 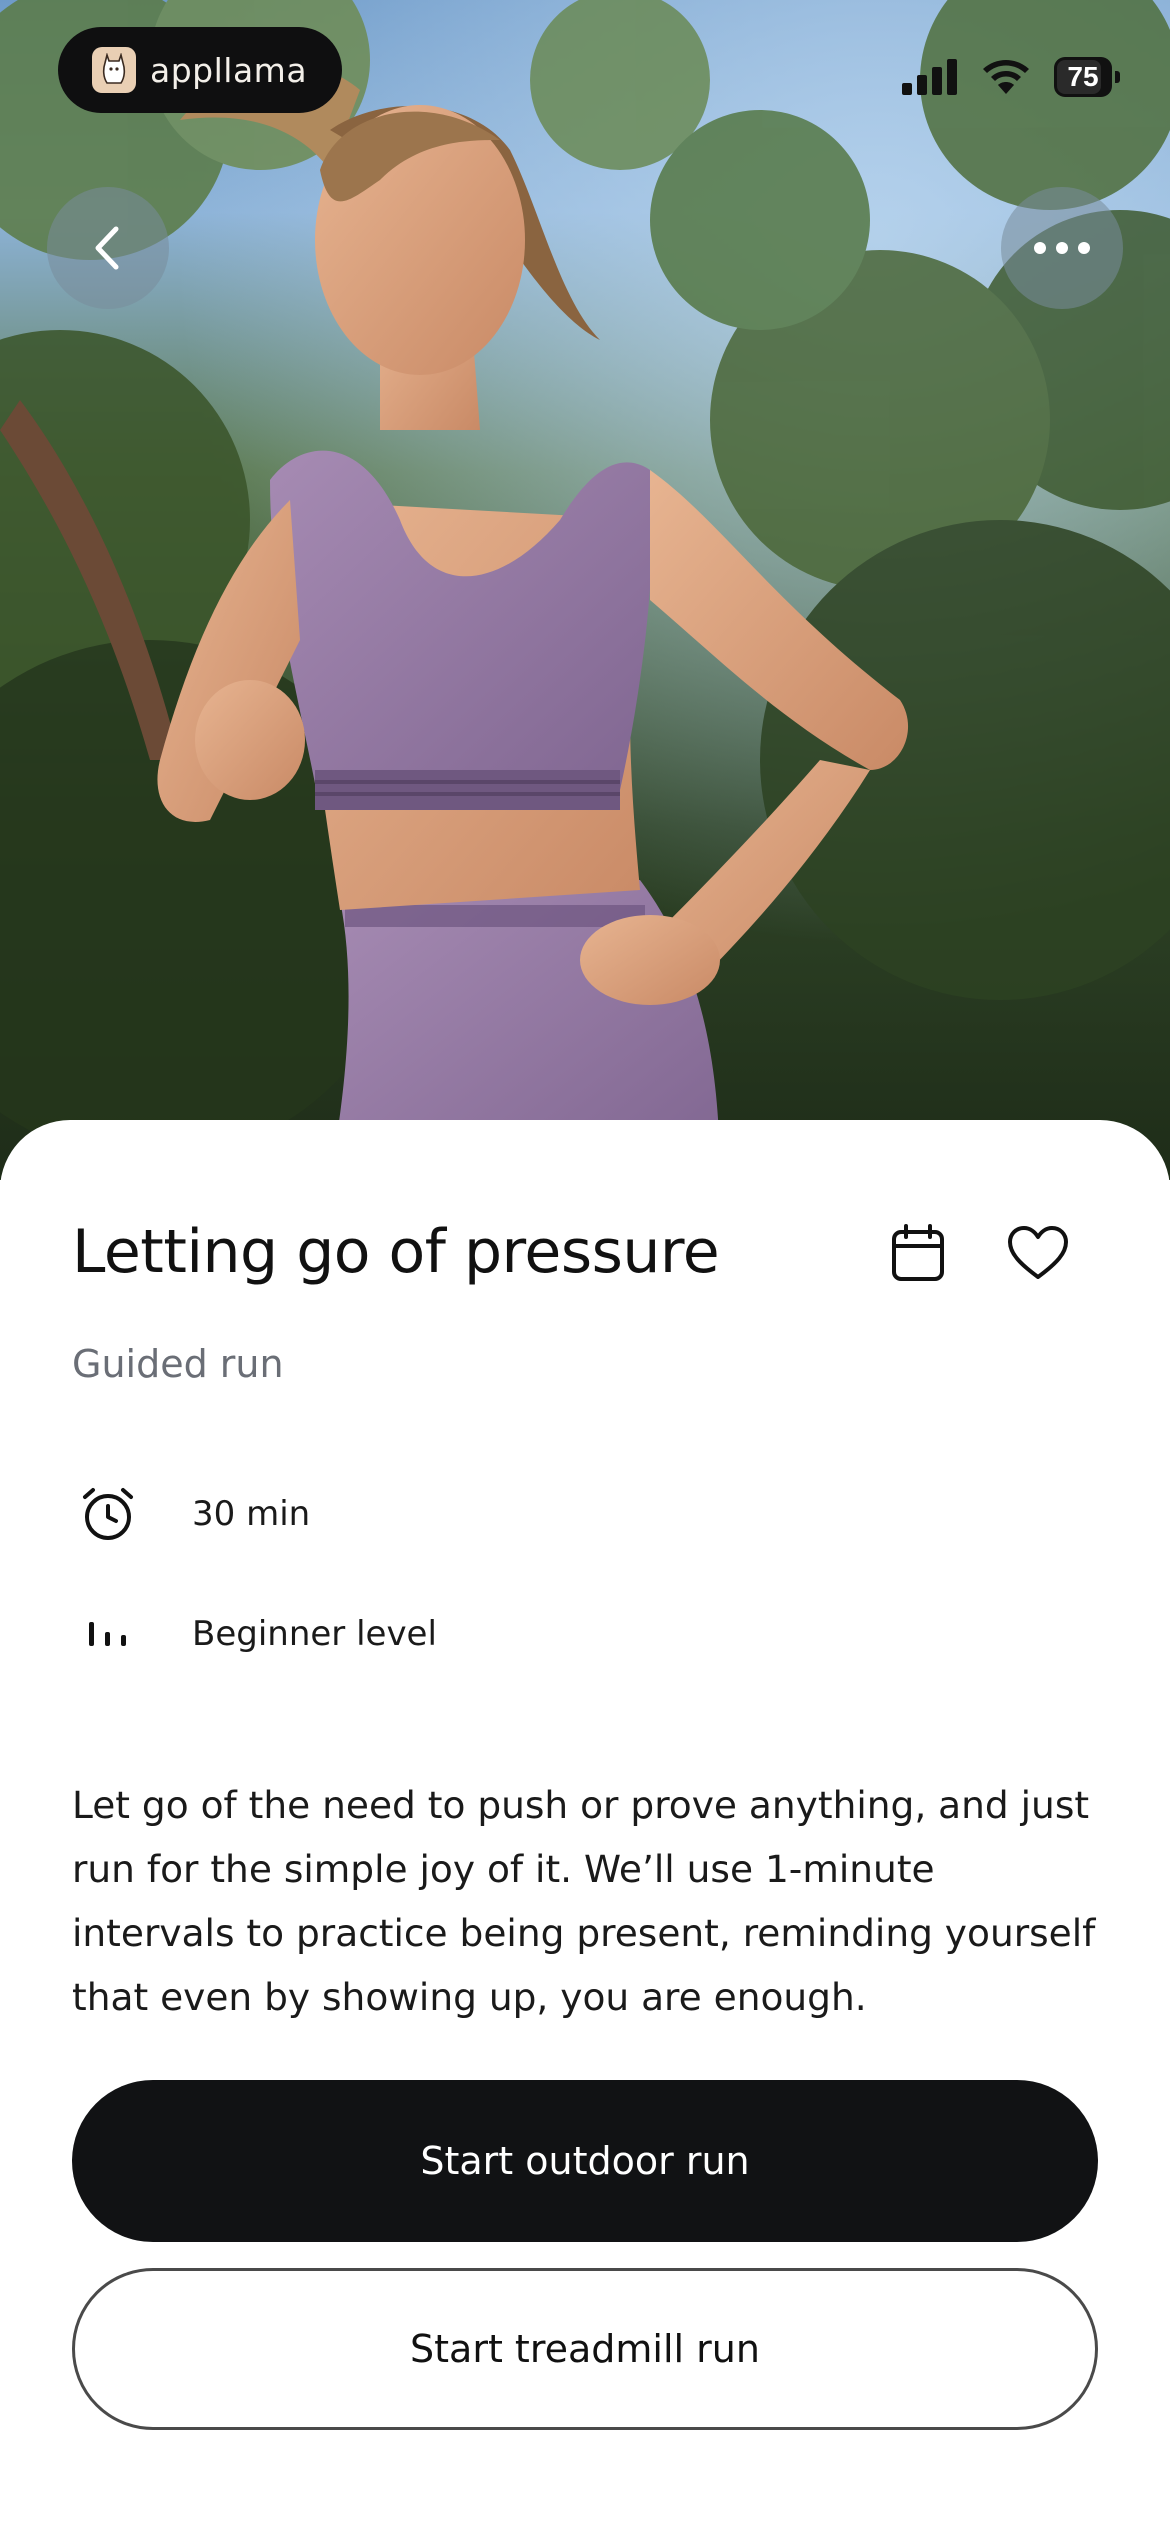 What do you see at coordinates (396, 1252) in the screenshot?
I see `workout-title: Letting go of pressure` at bounding box center [396, 1252].